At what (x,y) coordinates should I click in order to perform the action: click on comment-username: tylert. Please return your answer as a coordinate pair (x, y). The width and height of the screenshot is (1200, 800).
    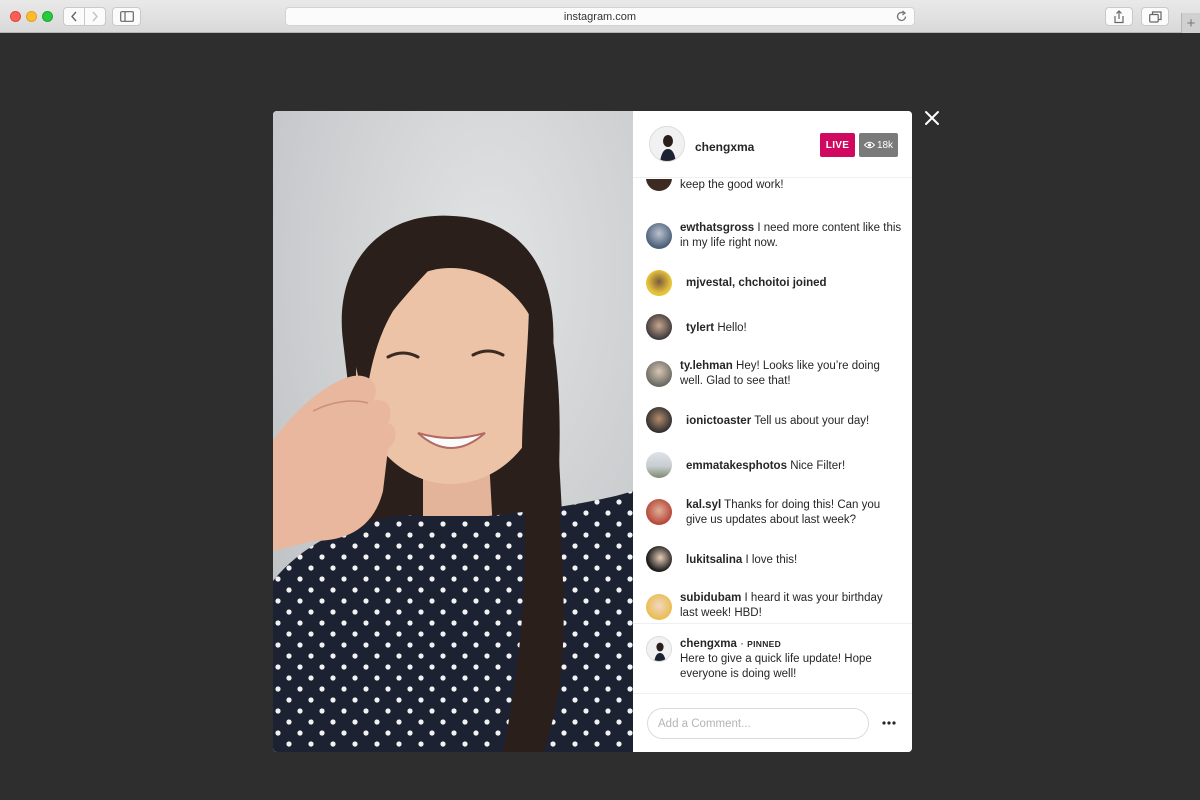
    Looking at the image, I should click on (700, 328).